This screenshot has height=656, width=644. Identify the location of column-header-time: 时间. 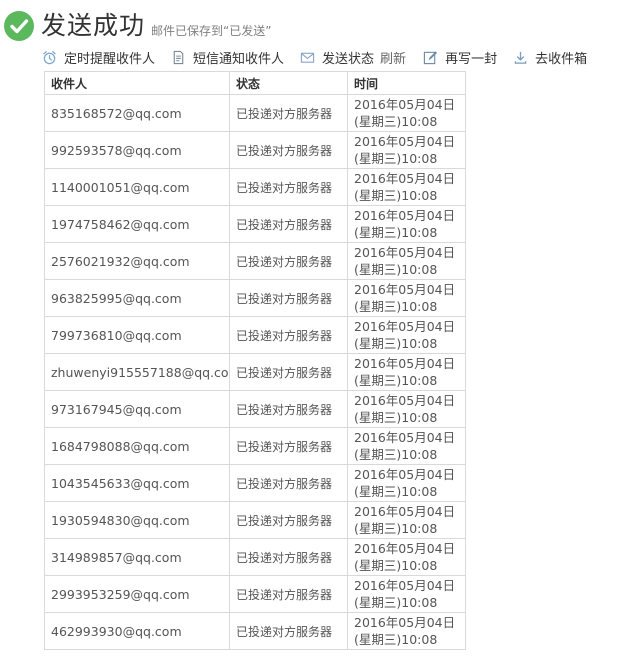
(406, 83).